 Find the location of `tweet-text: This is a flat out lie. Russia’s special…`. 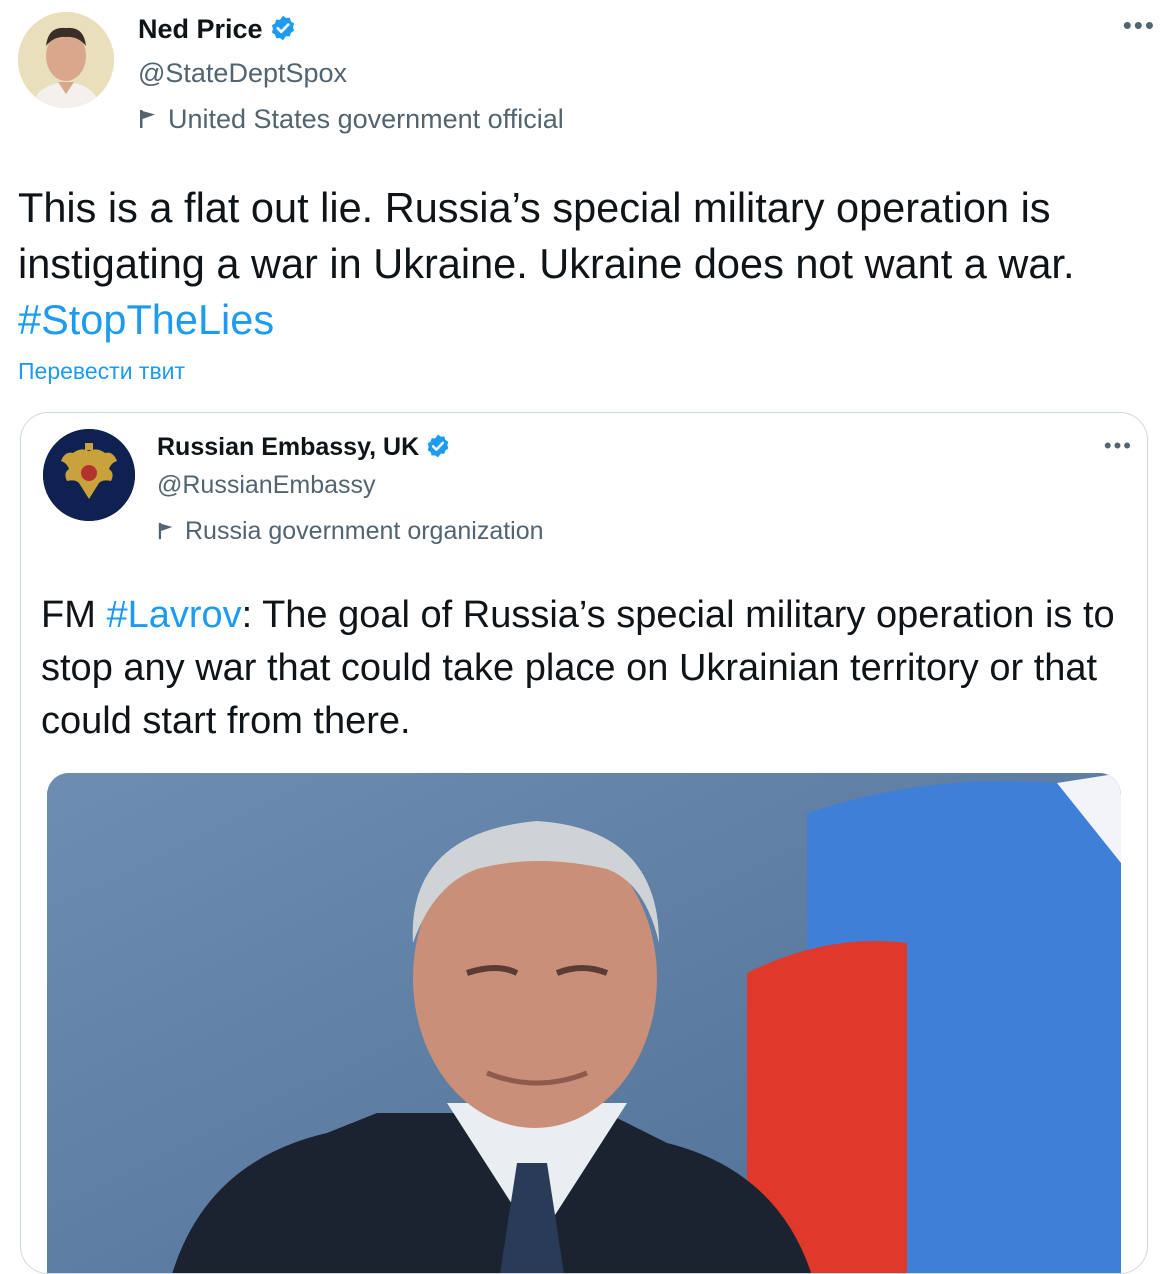

tweet-text: This is a flat out lie. Russia’s special… is located at coordinates (588, 264).